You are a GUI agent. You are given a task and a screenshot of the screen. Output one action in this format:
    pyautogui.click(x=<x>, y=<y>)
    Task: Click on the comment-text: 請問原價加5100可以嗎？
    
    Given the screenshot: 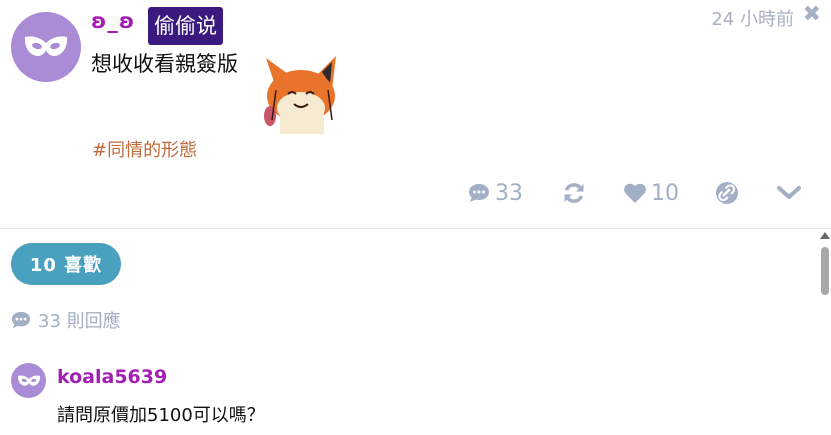 What is the action you would take?
    pyautogui.click(x=161, y=415)
    